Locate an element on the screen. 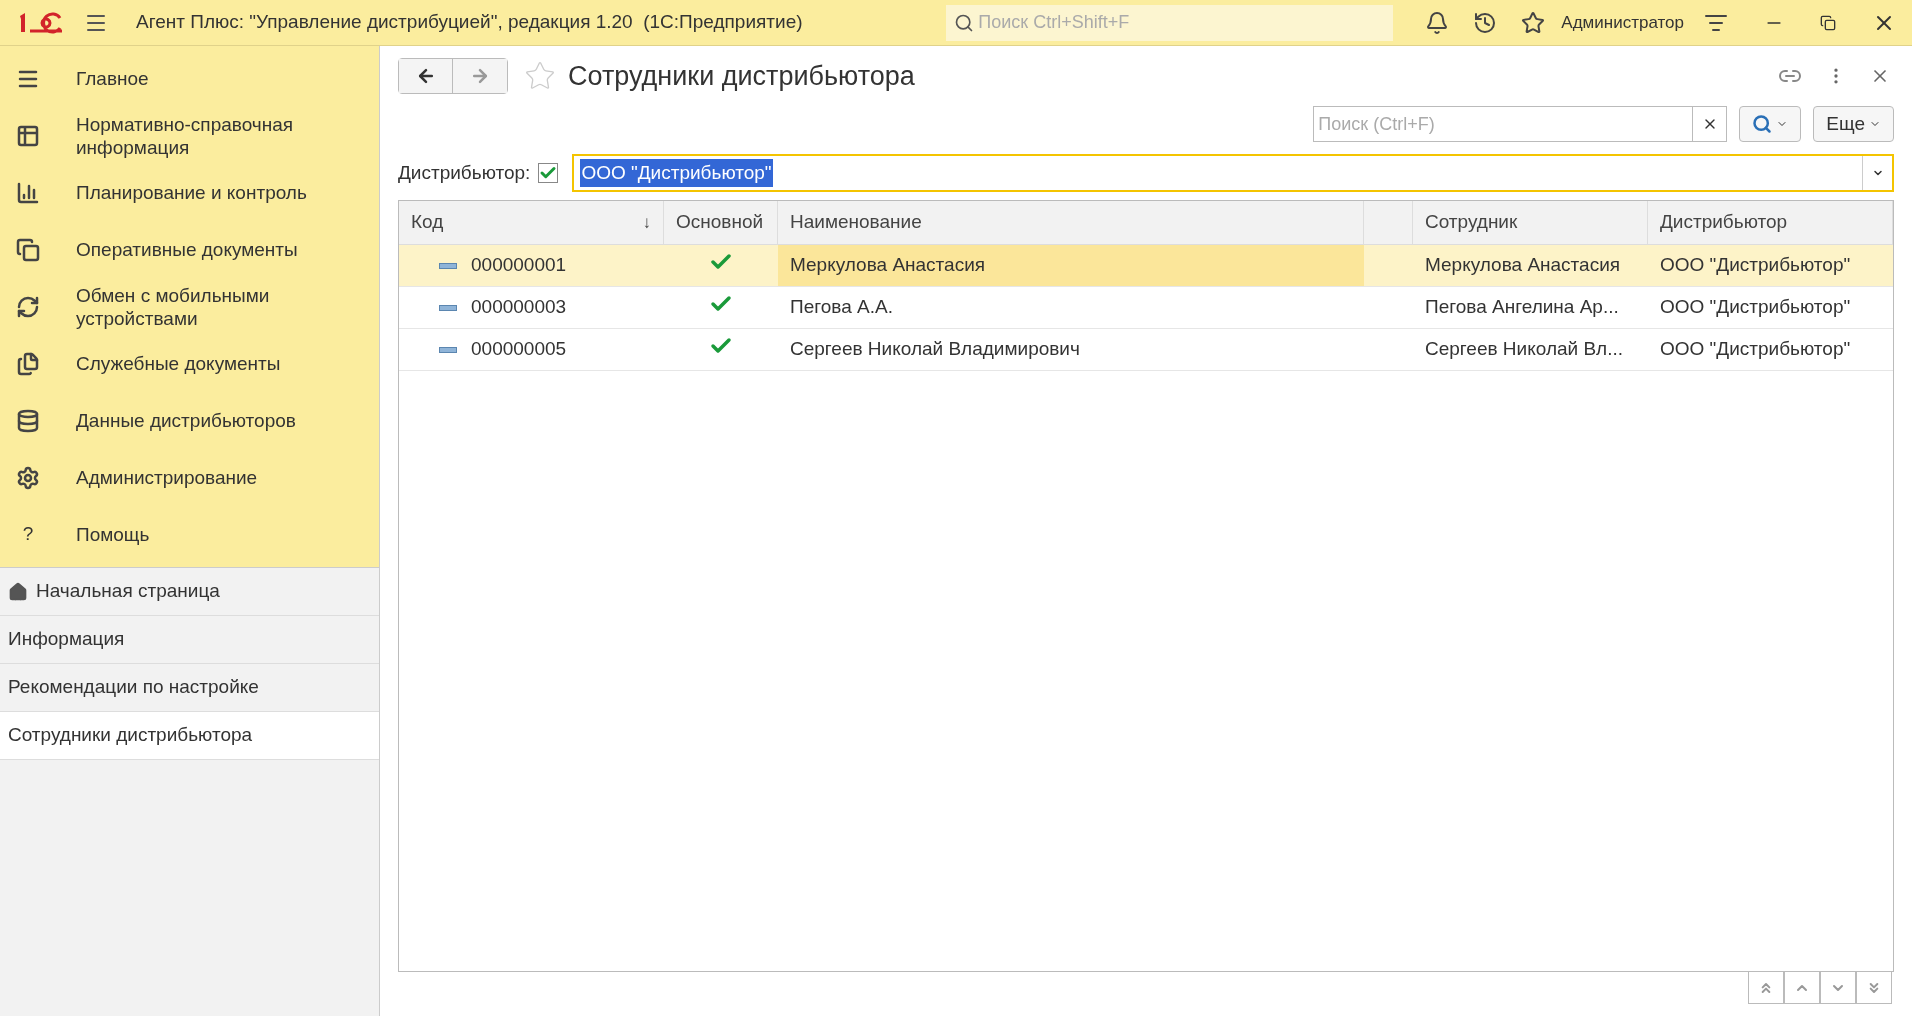 The width and height of the screenshot is (1912, 1016). table-icon is located at coordinates (28, 135).